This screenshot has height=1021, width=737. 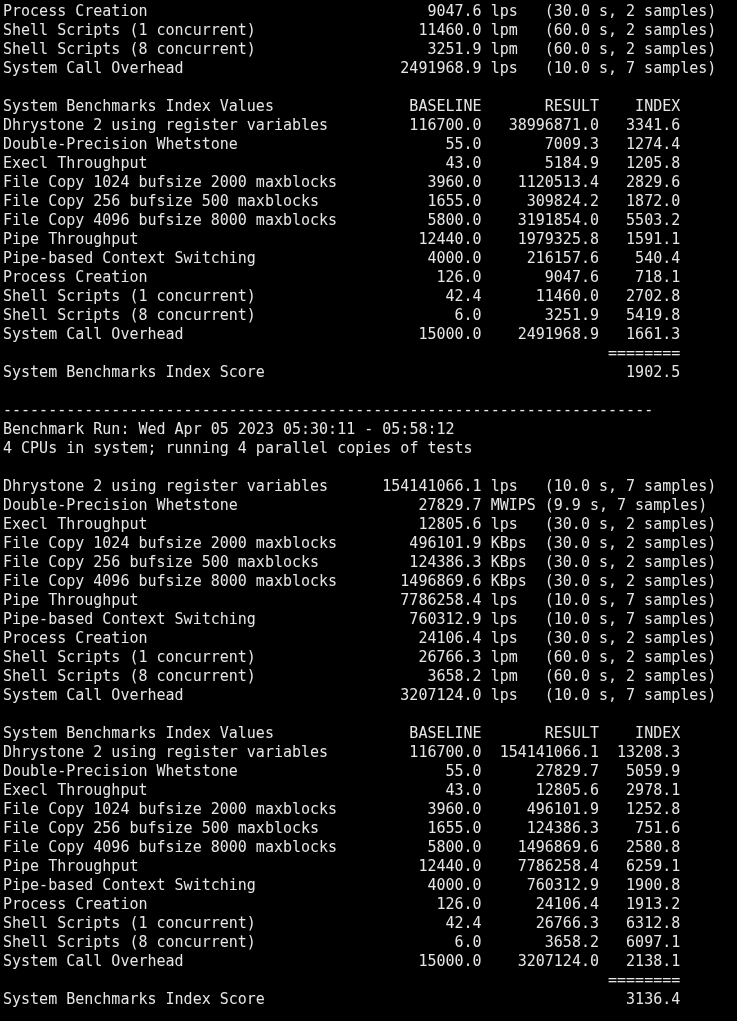 I want to click on benchmark-name: Double-Precision Whetstone, so click(x=120, y=505).